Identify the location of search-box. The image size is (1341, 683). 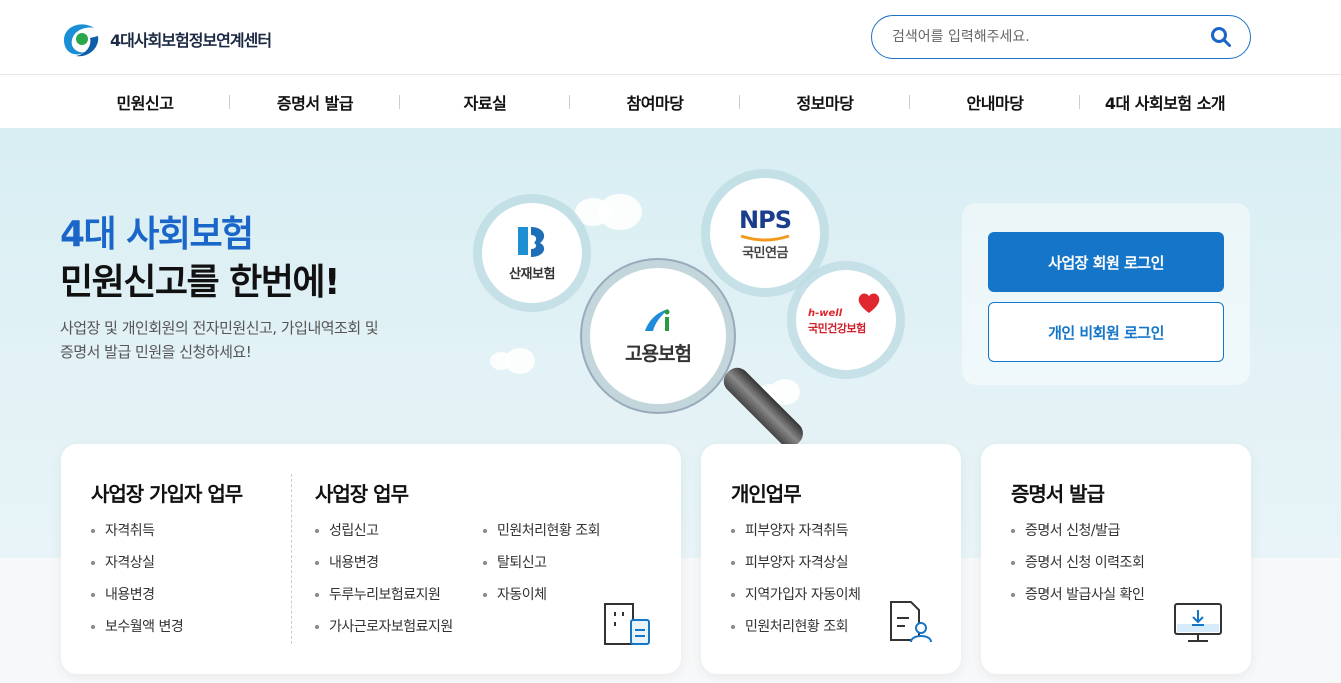
(1061, 37).